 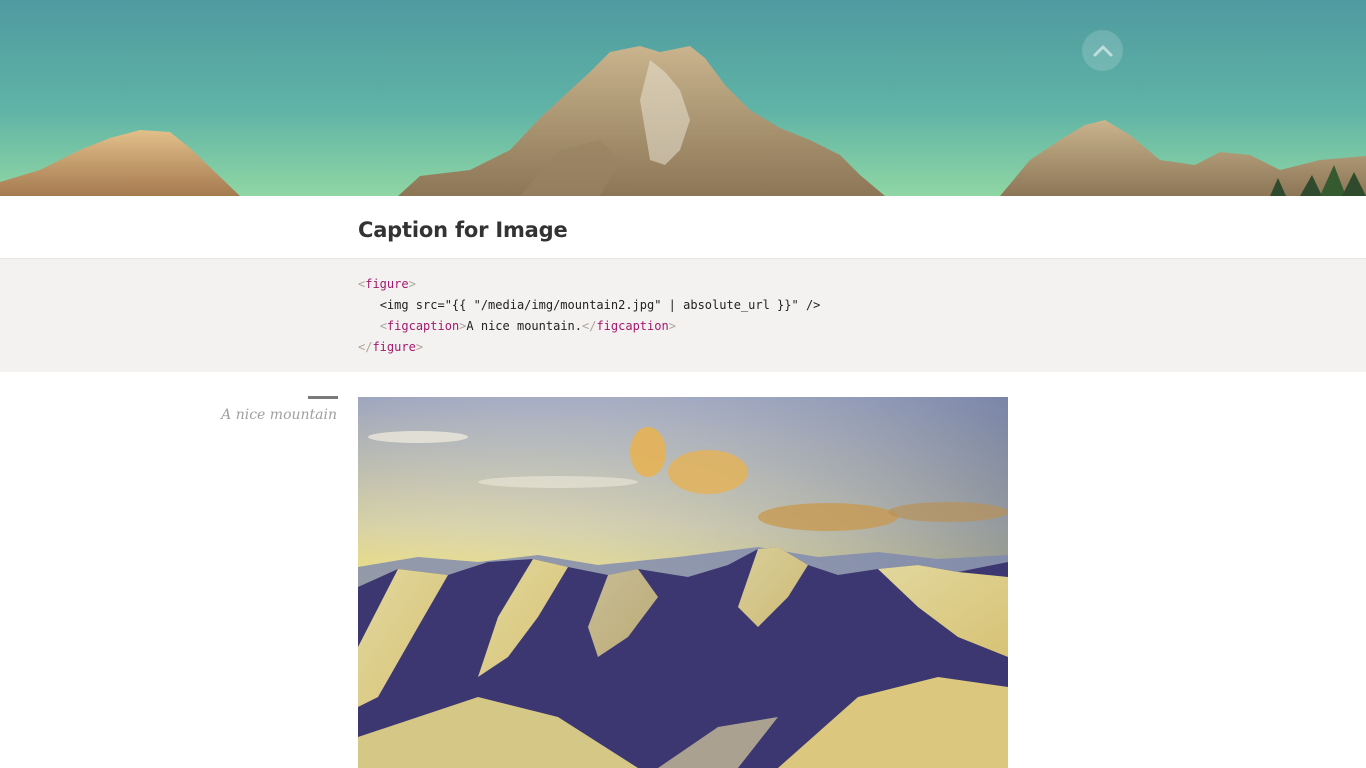 I want to click on code-bracket: <, so click(x=383, y=326).